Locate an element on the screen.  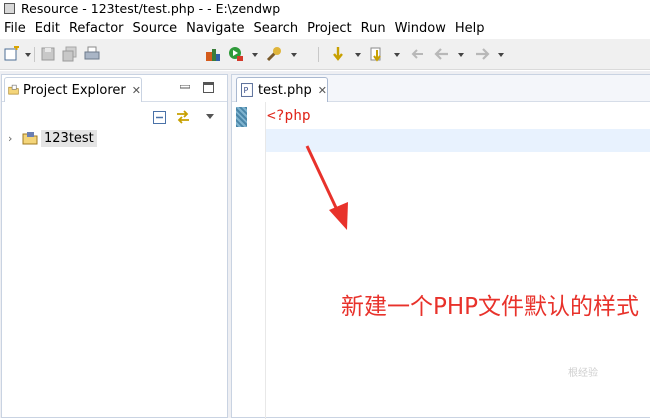
collapse-all-icon is located at coordinates (159, 117).